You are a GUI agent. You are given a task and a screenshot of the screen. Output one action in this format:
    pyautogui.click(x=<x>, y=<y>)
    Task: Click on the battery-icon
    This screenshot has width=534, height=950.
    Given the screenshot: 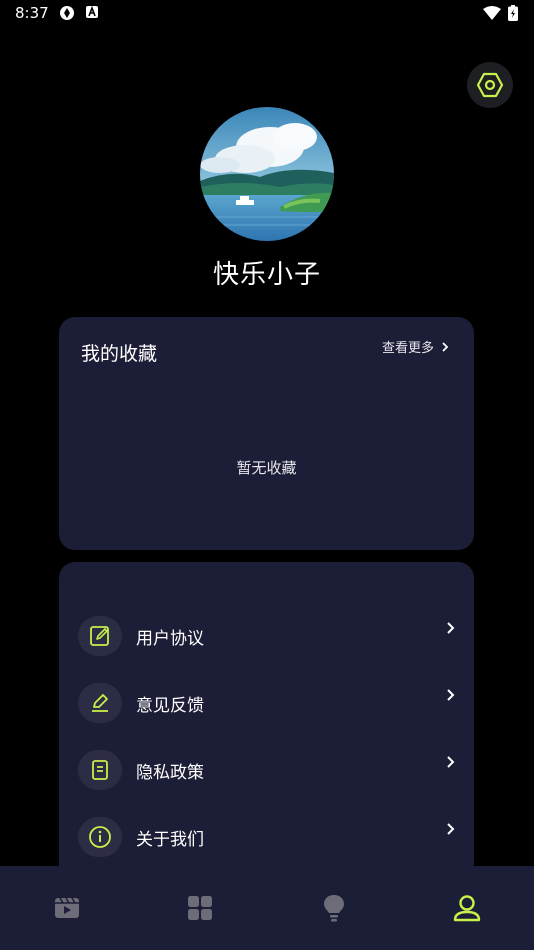 What is the action you would take?
    pyautogui.click(x=513, y=13)
    